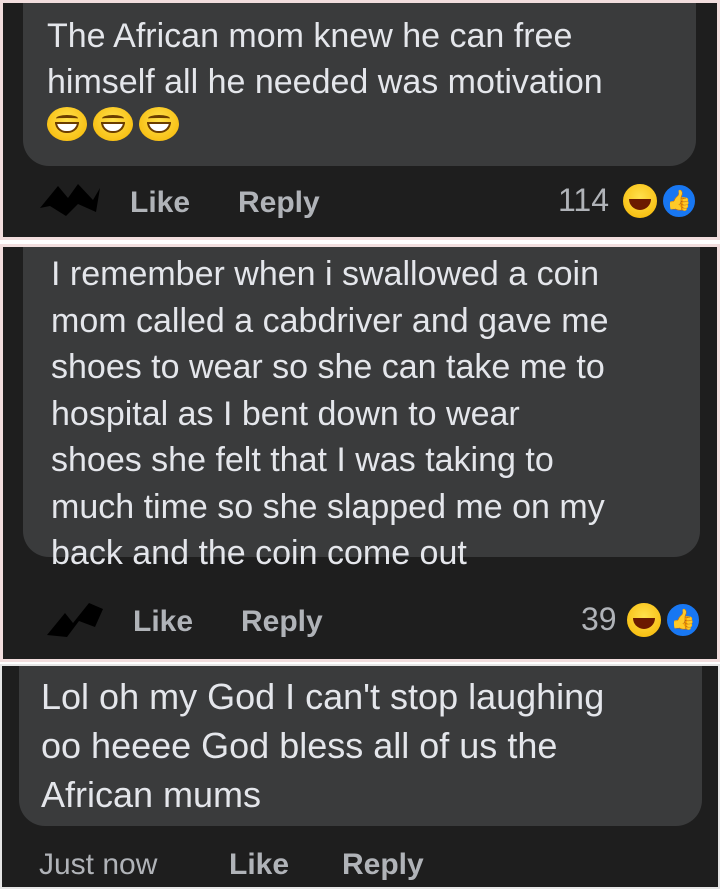  Describe the element at coordinates (599, 619) in the screenshot. I see `reaction-count: 39` at that location.